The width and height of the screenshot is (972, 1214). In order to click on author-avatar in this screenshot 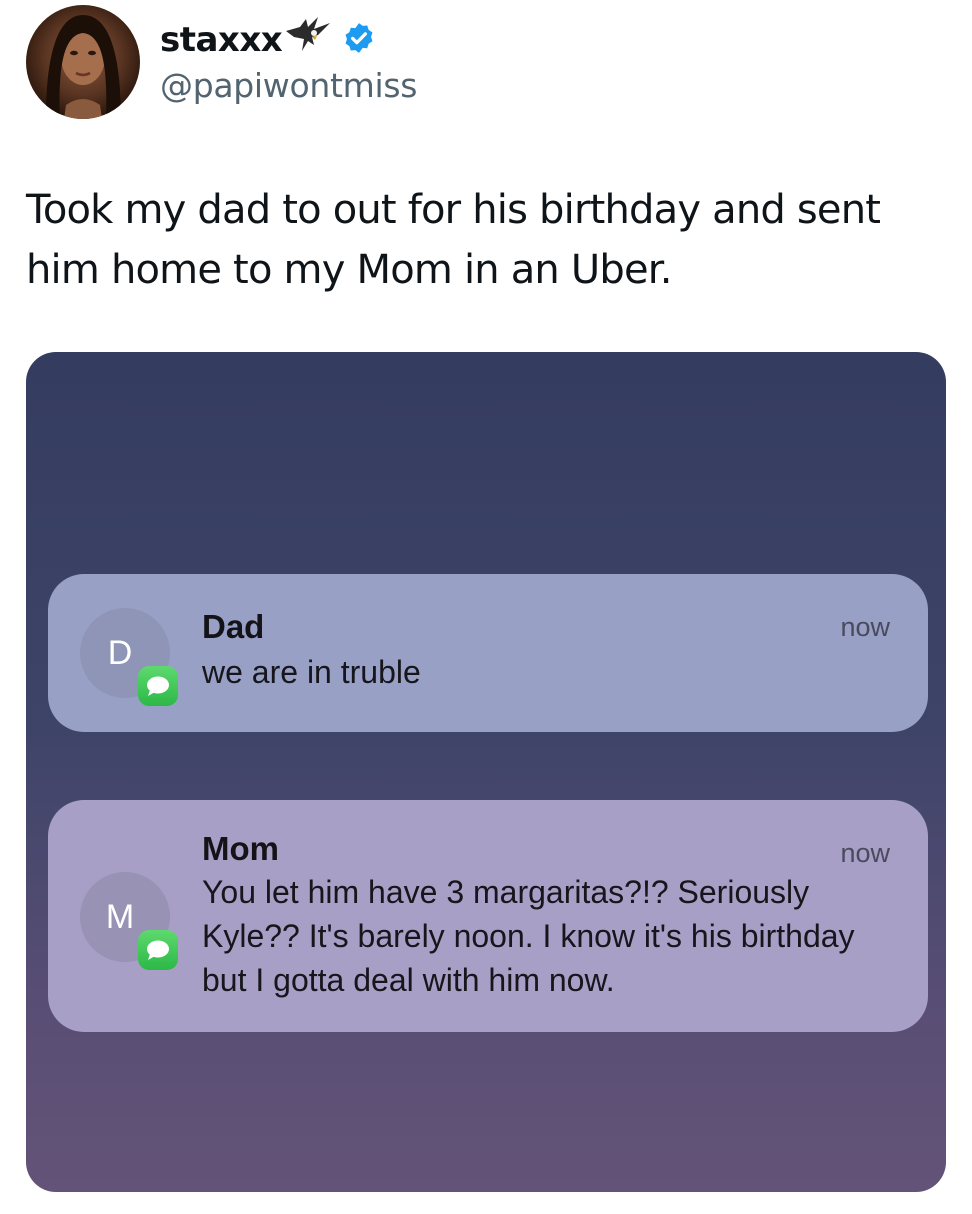, I will do `click(83, 62)`.